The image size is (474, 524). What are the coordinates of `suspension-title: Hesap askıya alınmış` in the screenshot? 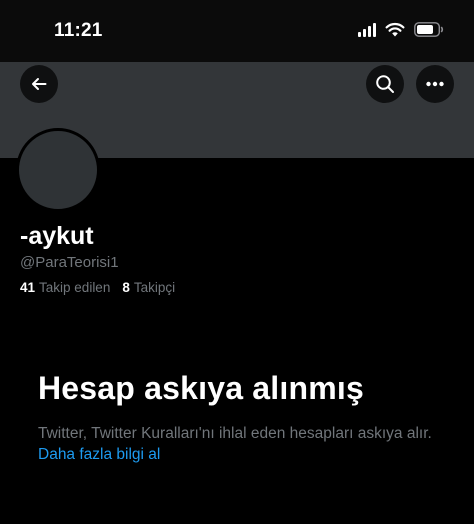 It's located at (201, 388).